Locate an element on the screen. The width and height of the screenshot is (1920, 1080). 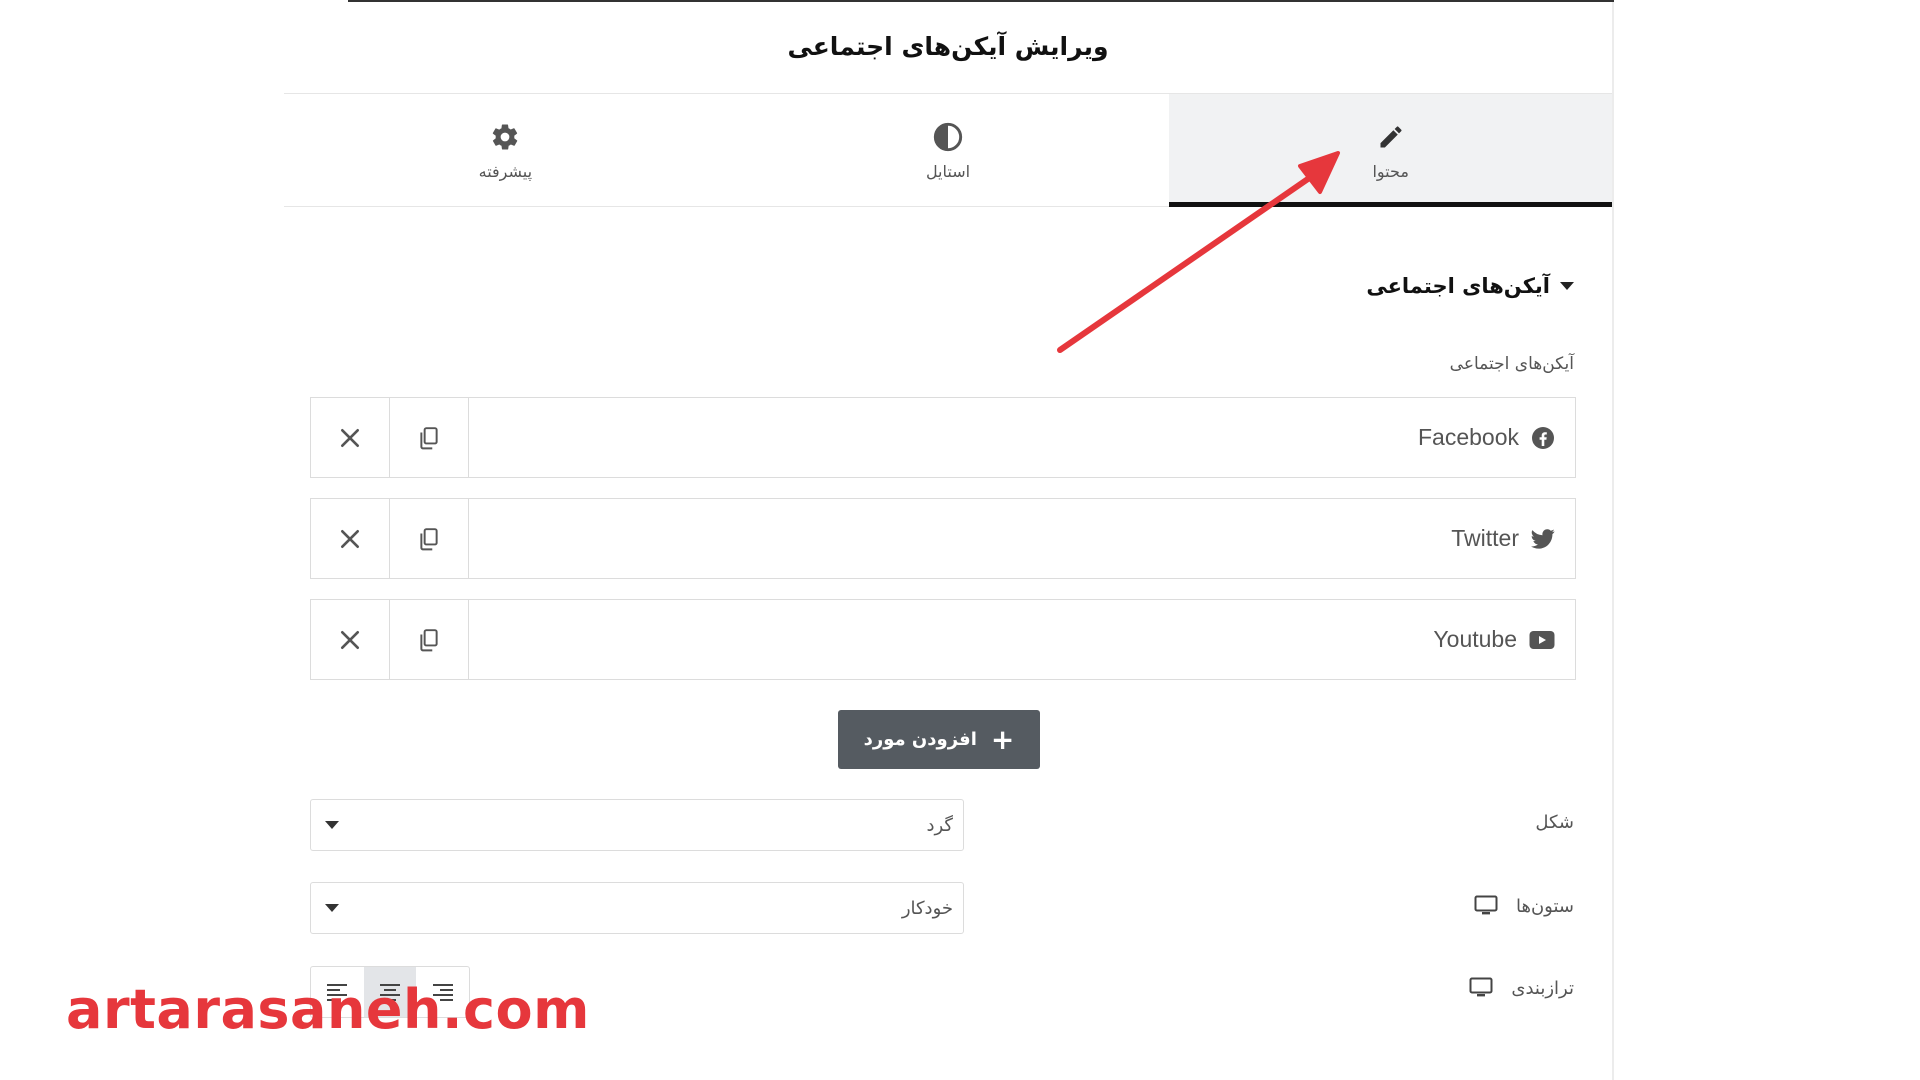
add-item-button: + افزودن مورد is located at coordinates (939, 739).